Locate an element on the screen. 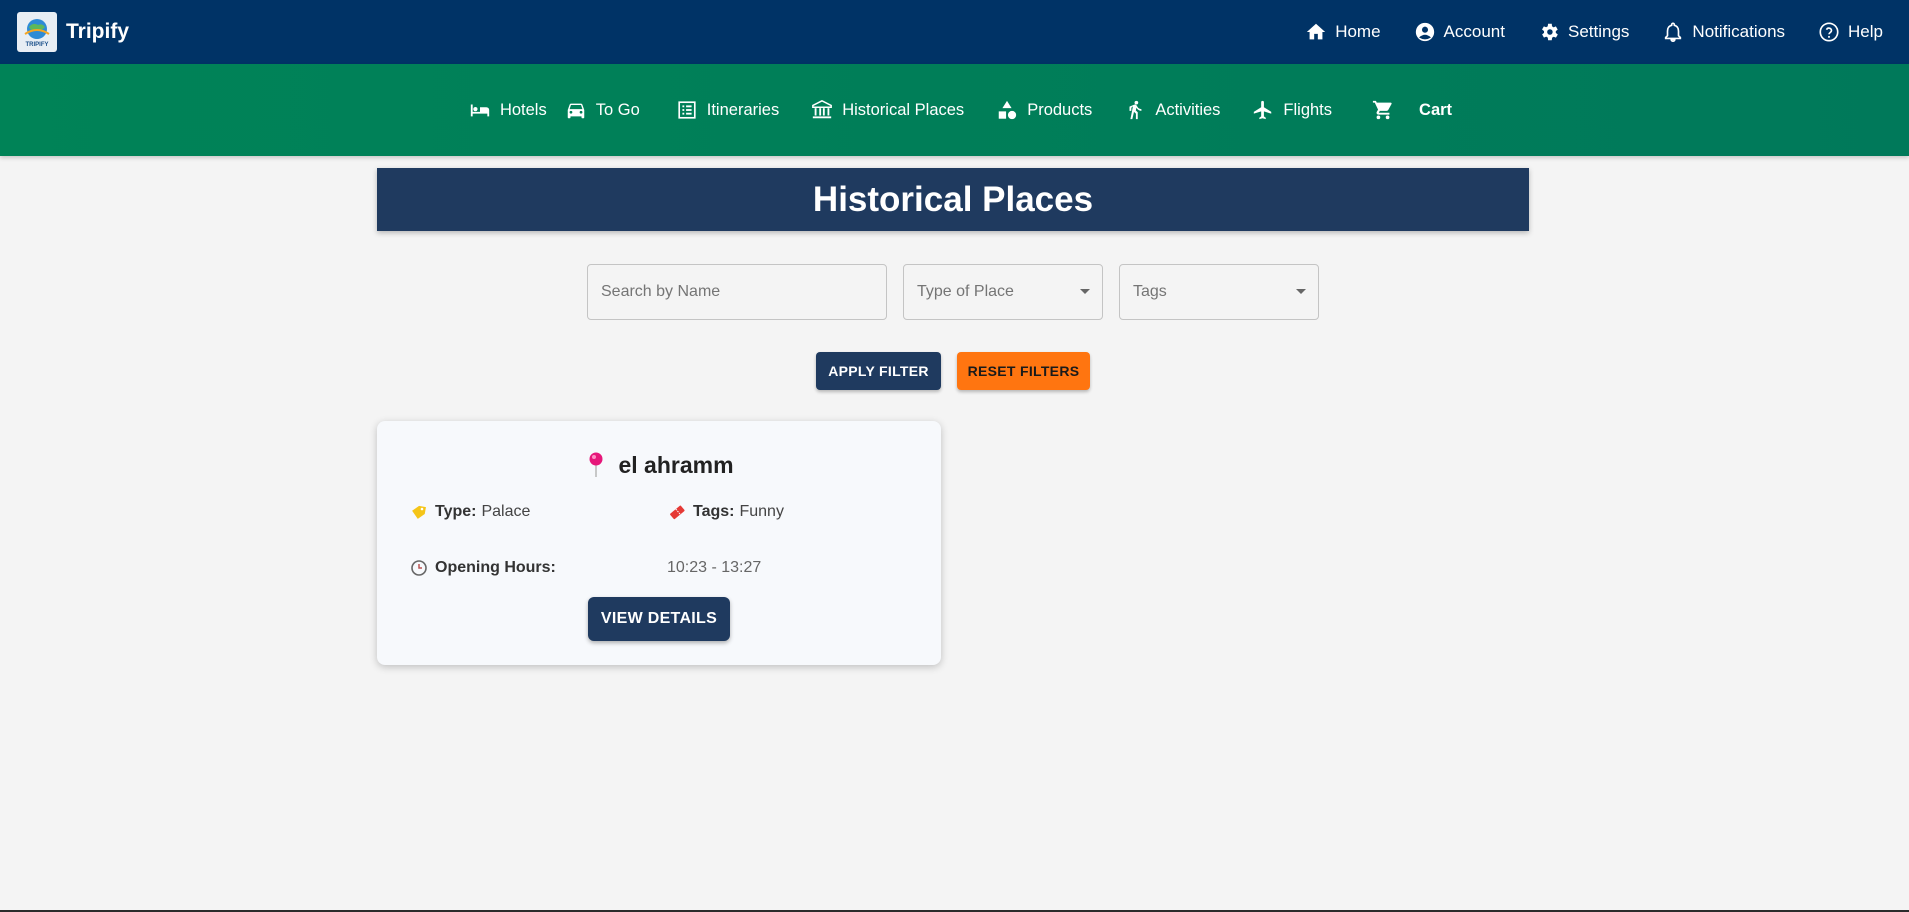 This screenshot has width=1909, height=912. view-details-button: VIEW DETAILS is located at coordinates (659, 619).